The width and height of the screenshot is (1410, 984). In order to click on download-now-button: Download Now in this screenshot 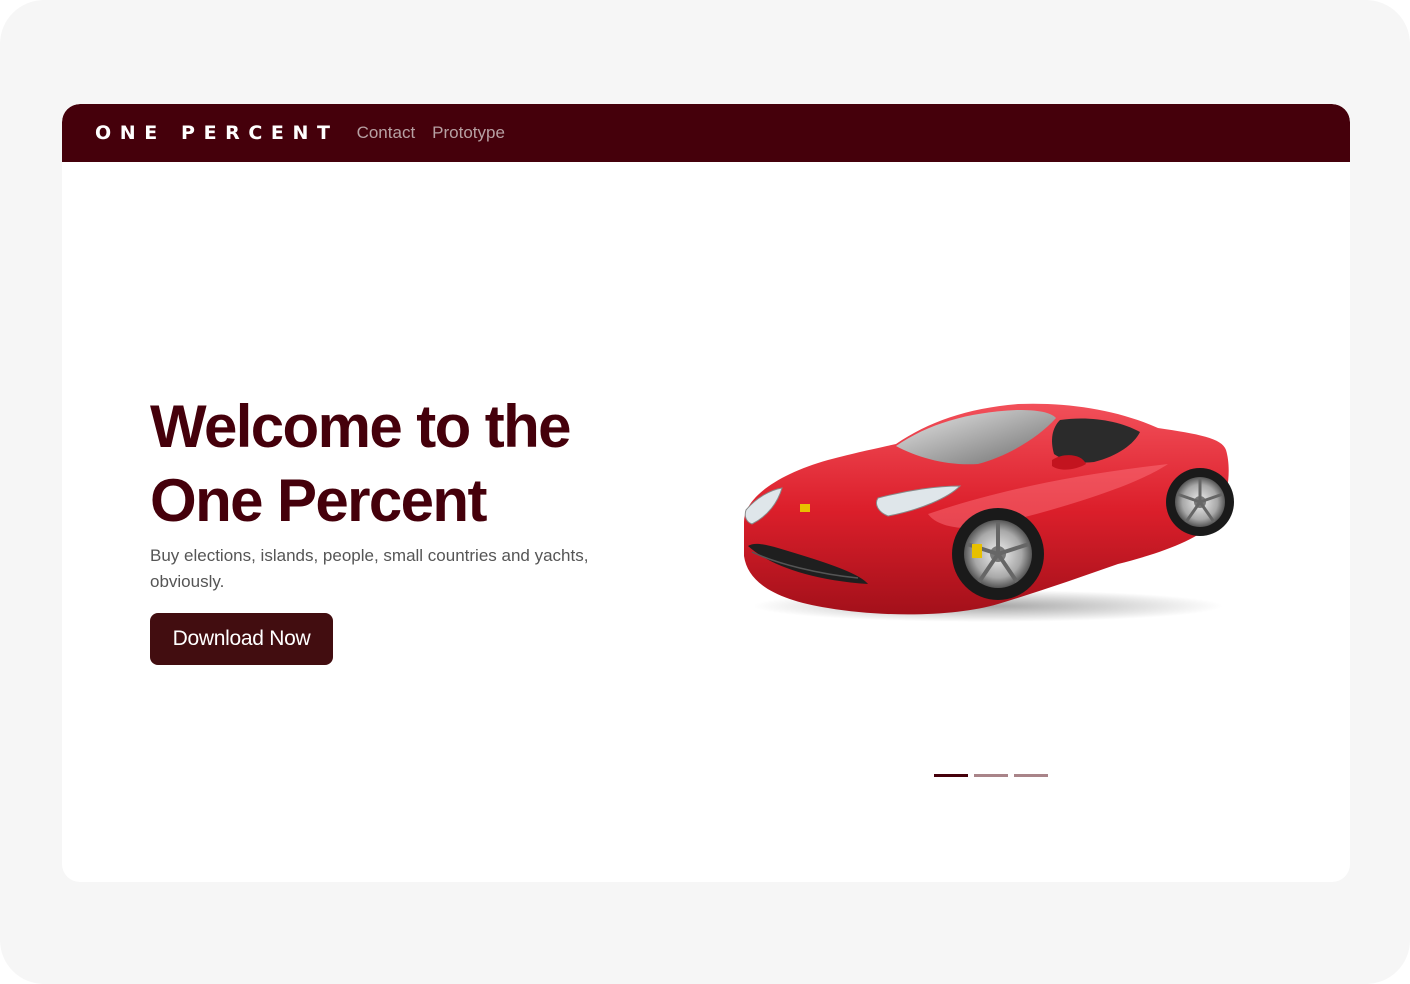, I will do `click(241, 639)`.